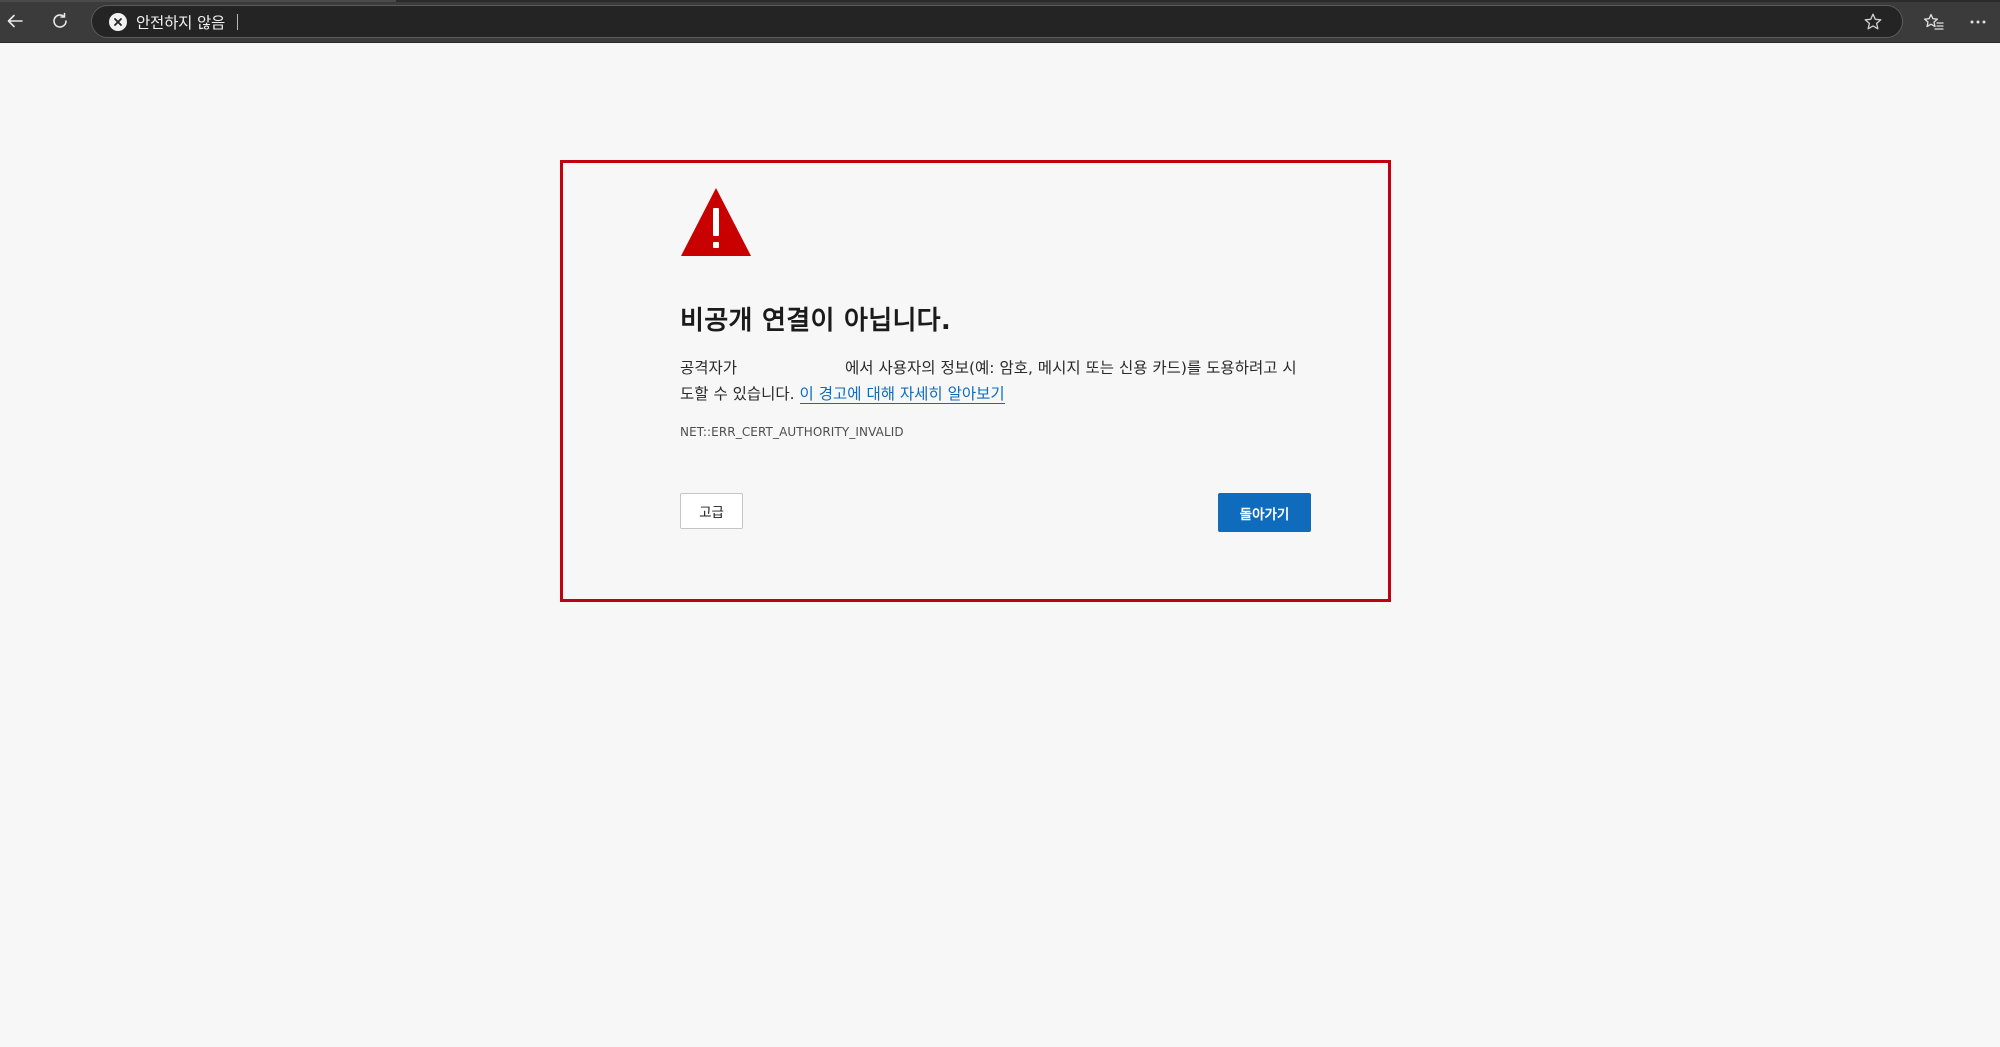 This screenshot has height=1047, width=2000. Describe the element at coordinates (181, 22) in the screenshot. I see `security-label: 안전하지 않음` at that location.